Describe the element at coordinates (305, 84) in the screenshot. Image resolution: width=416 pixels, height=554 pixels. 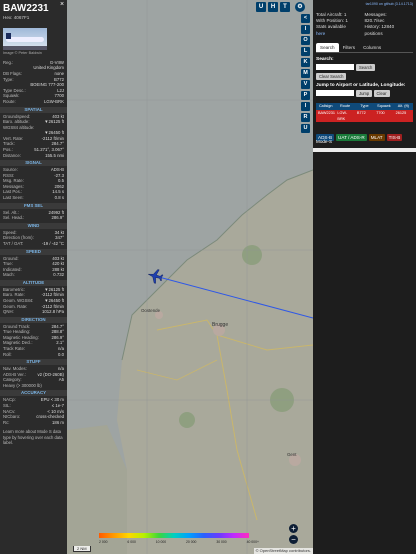
I see `side-button: V` at that location.